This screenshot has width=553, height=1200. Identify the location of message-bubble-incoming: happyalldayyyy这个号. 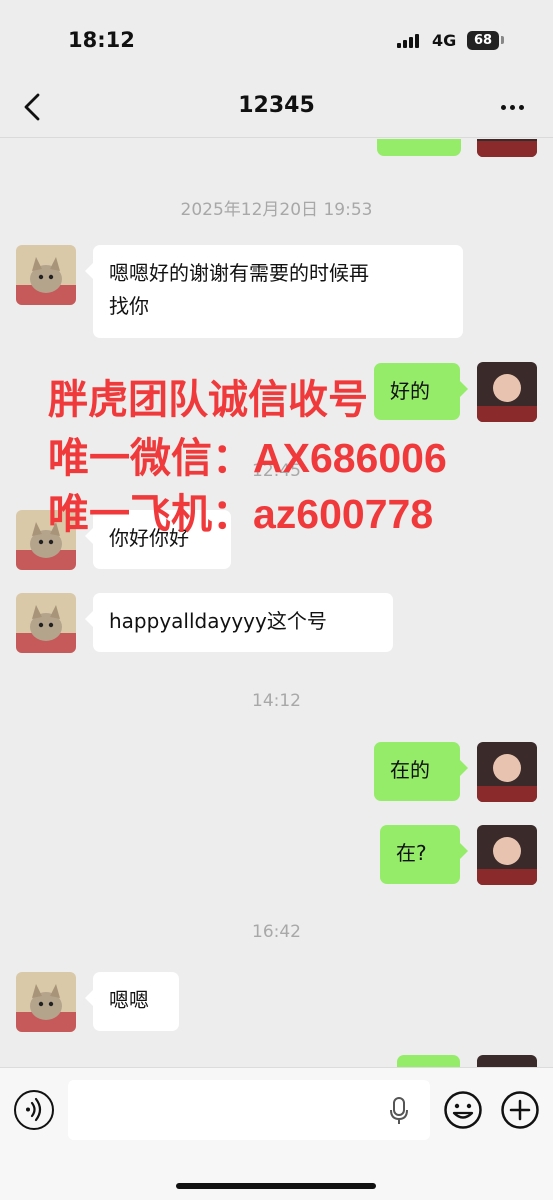
(239, 622).